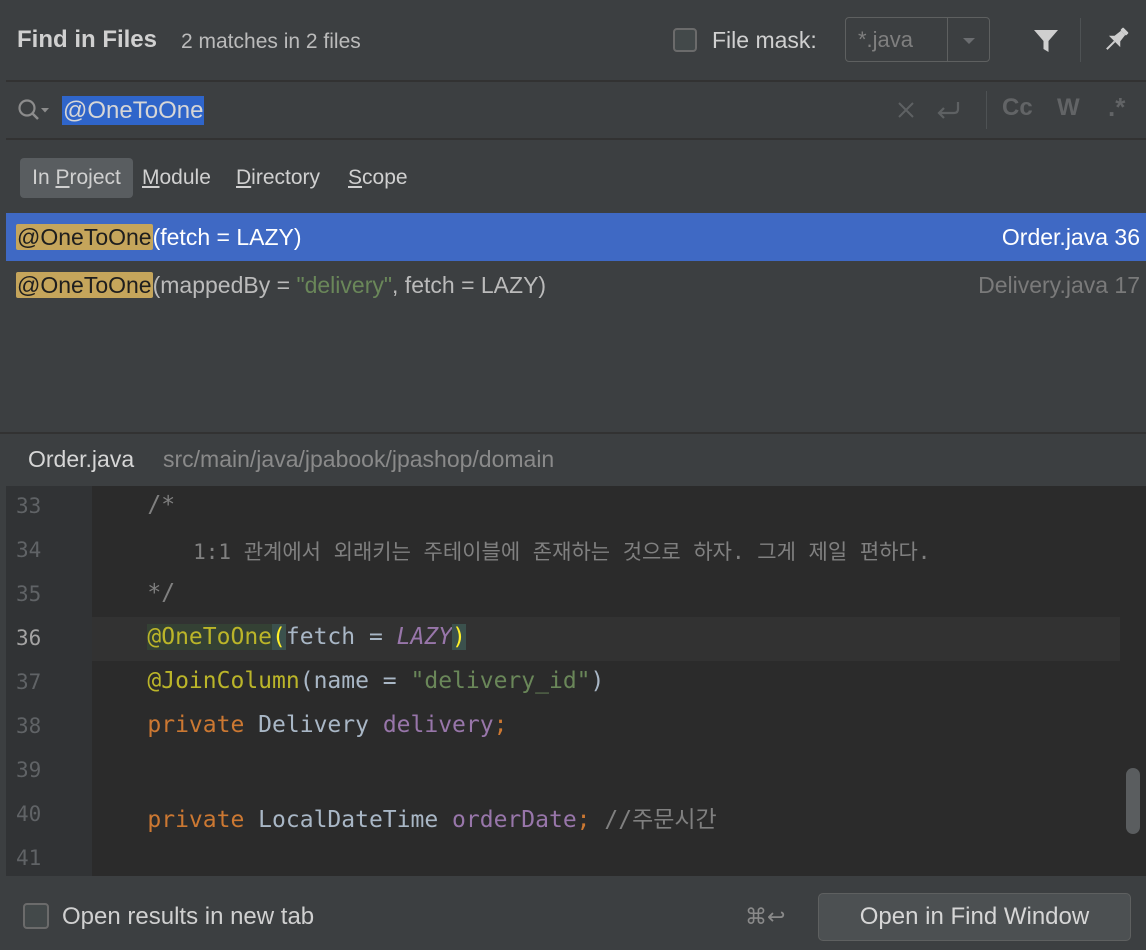  What do you see at coordinates (500, 681) in the screenshot?
I see `code-string: "delivery_id"` at bounding box center [500, 681].